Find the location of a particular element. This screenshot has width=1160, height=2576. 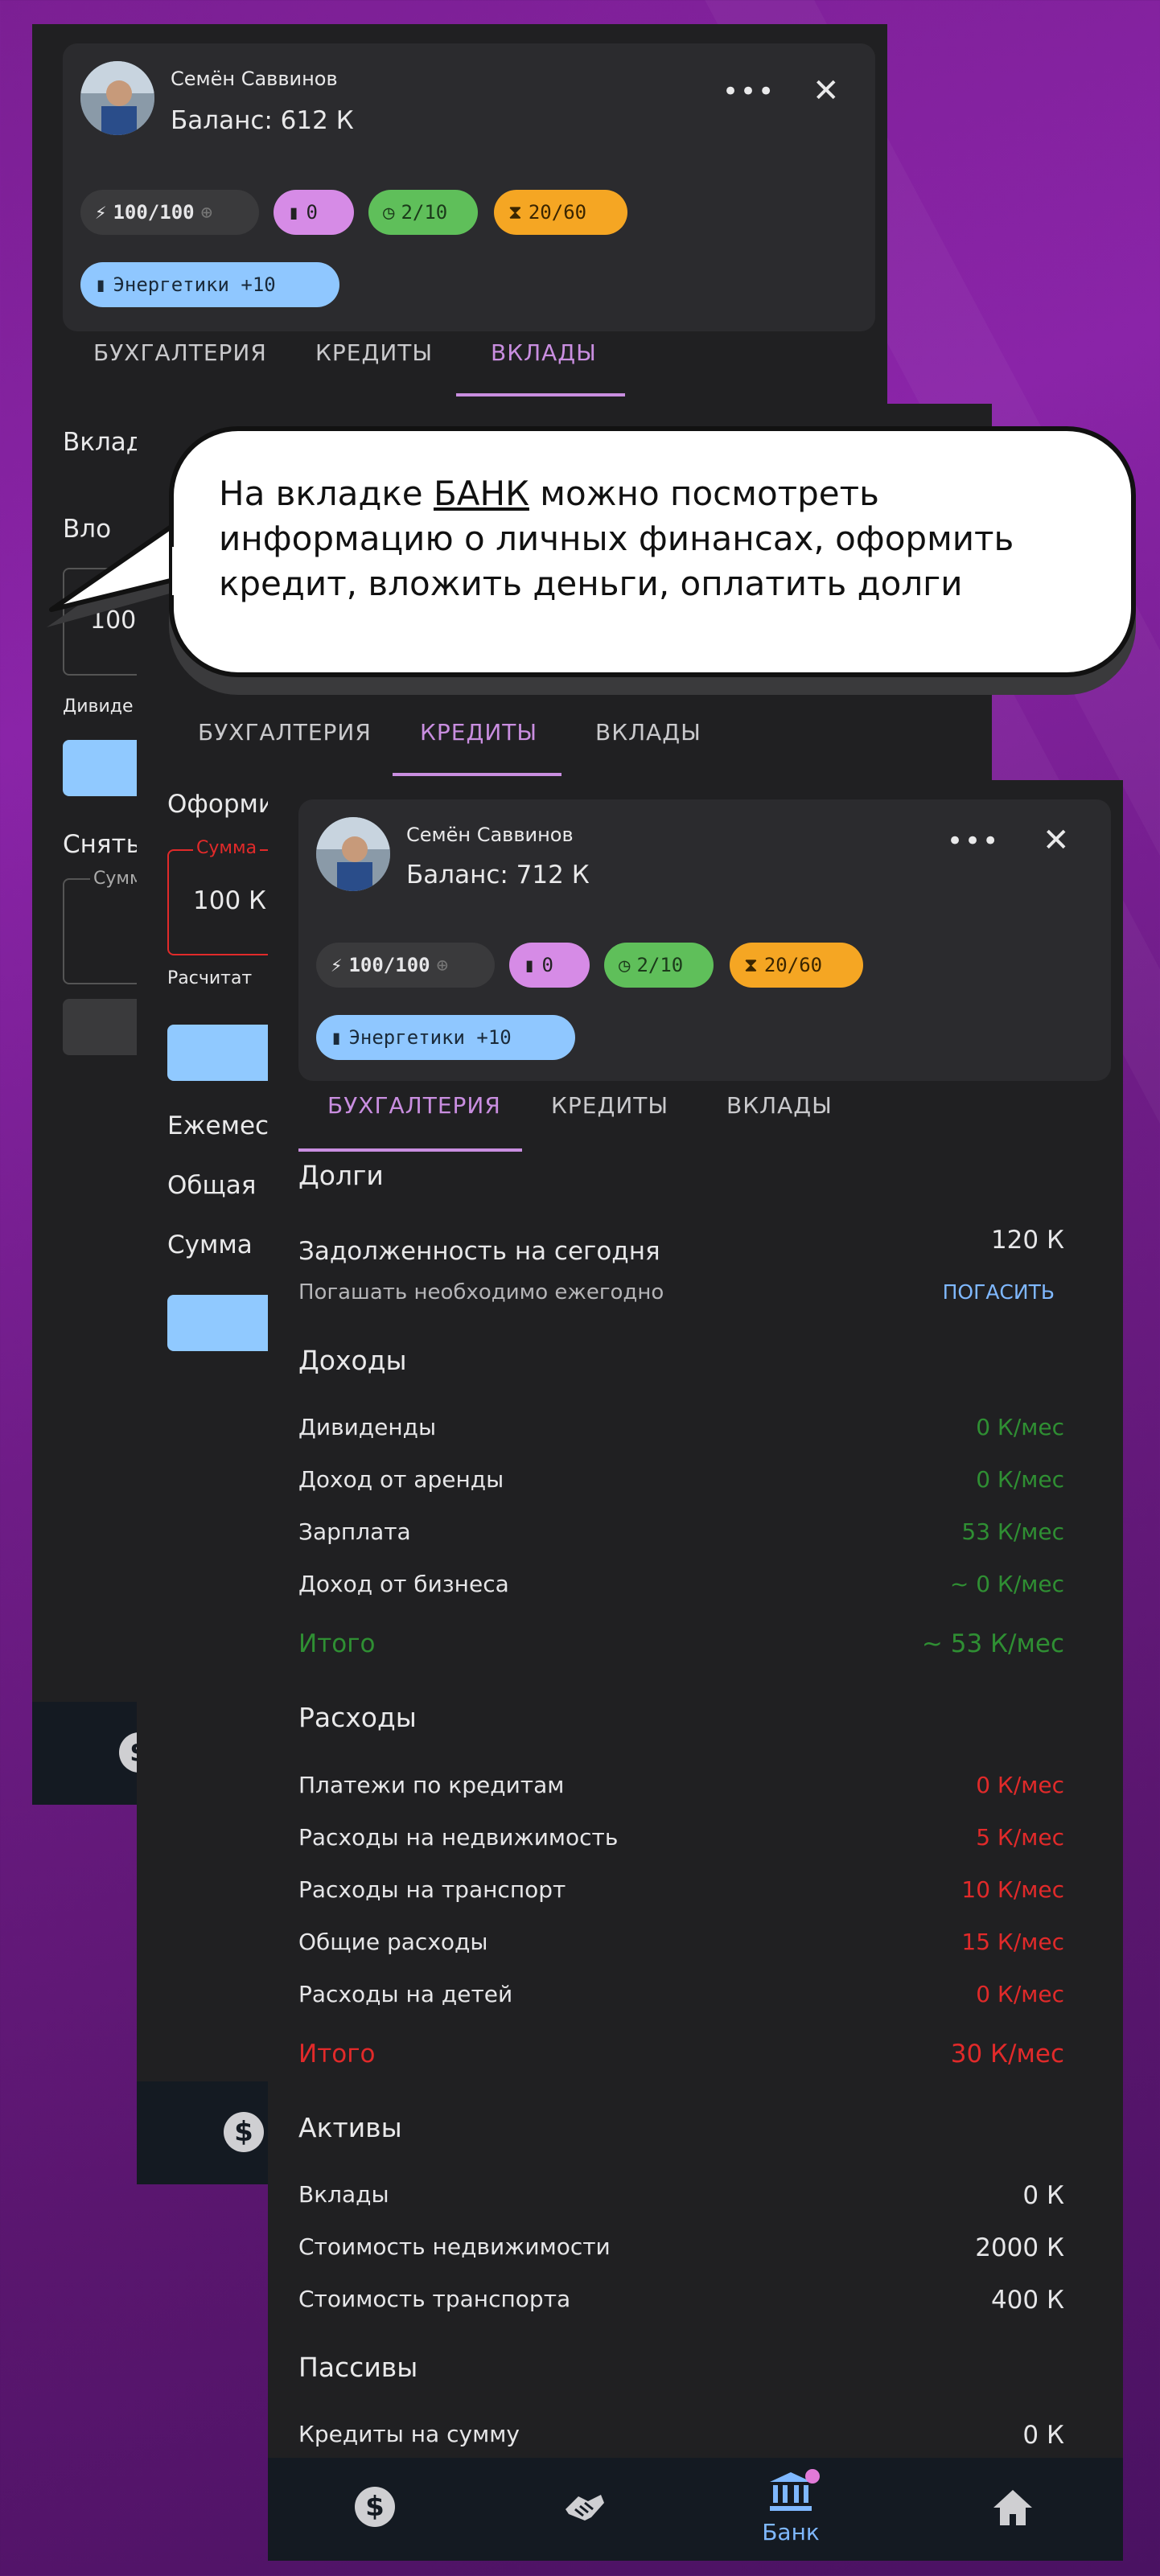

asset-label: Вклады is located at coordinates (343, 2194).